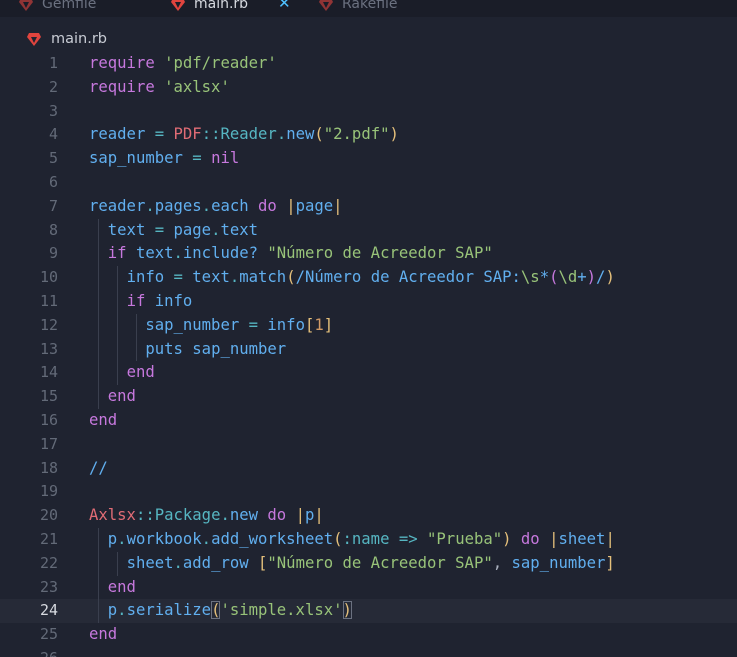 The image size is (737, 657). What do you see at coordinates (272, 539) in the screenshot?
I see `code-token: add_worksheet` at bounding box center [272, 539].